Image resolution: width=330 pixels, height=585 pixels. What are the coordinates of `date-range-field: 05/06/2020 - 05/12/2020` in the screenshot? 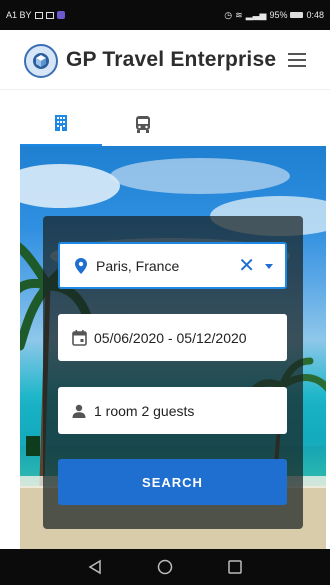 It's located at (172, 337).